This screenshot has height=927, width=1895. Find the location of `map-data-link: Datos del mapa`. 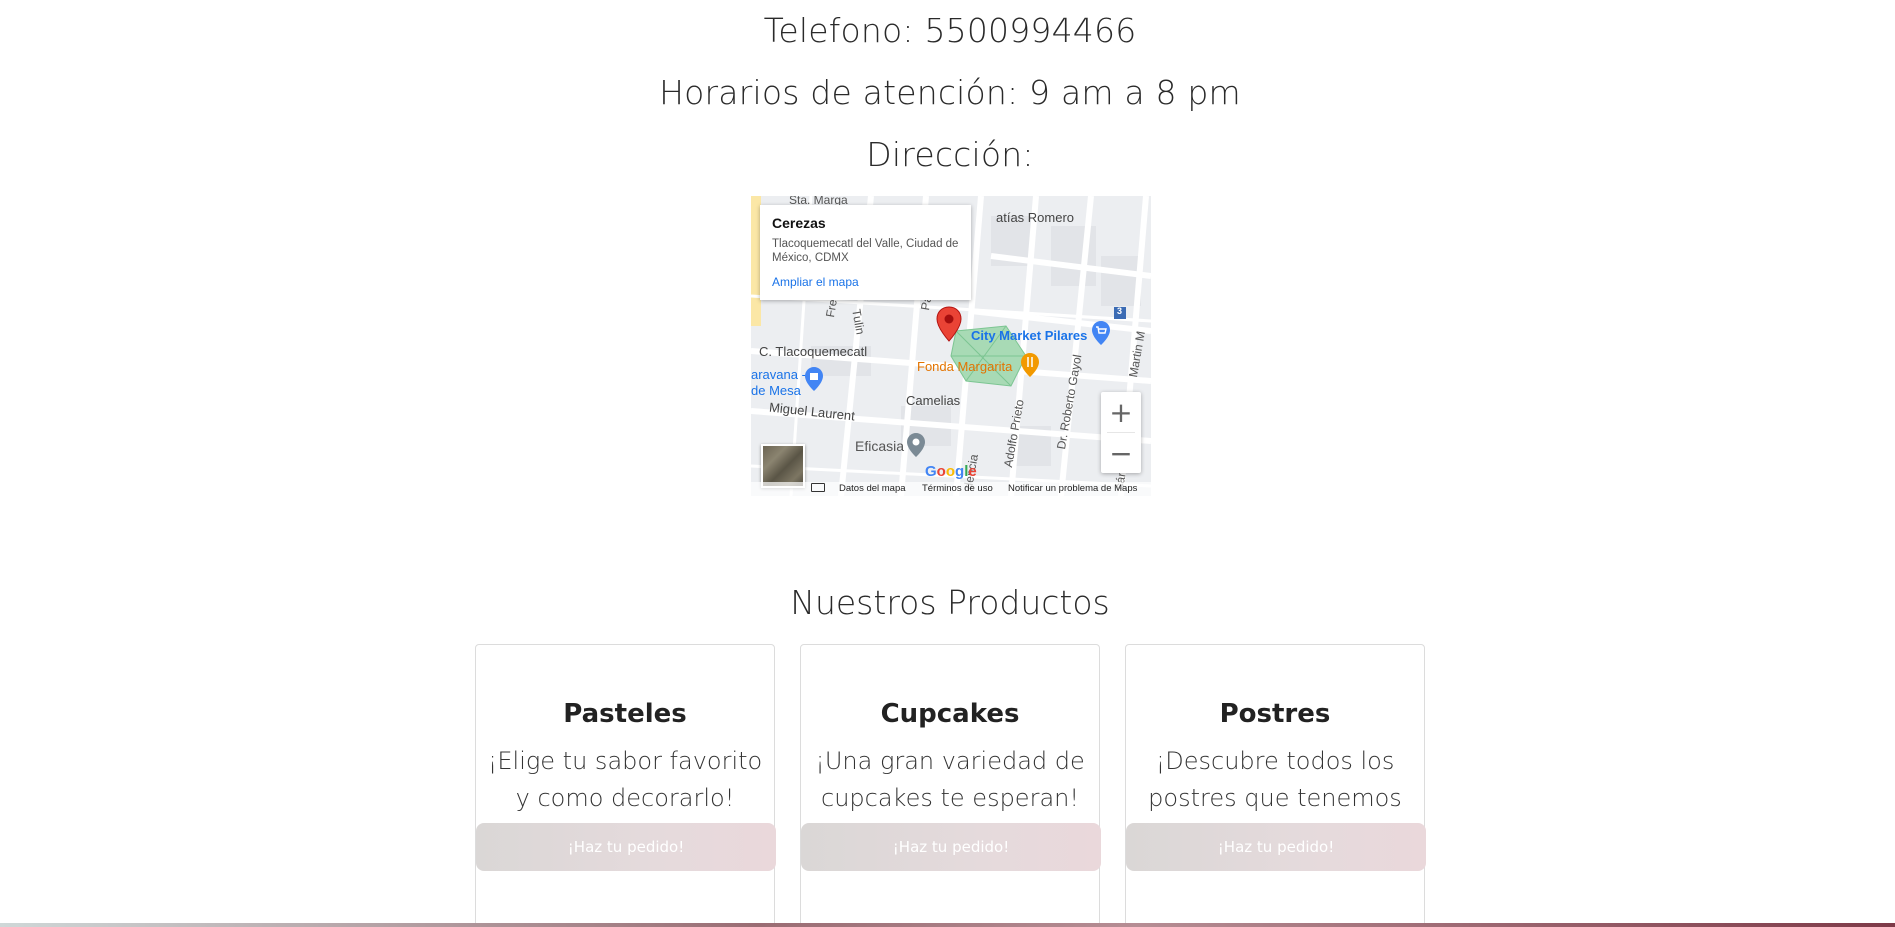

map-data-link: Datos del mapa is located at coordinates (872, 488).